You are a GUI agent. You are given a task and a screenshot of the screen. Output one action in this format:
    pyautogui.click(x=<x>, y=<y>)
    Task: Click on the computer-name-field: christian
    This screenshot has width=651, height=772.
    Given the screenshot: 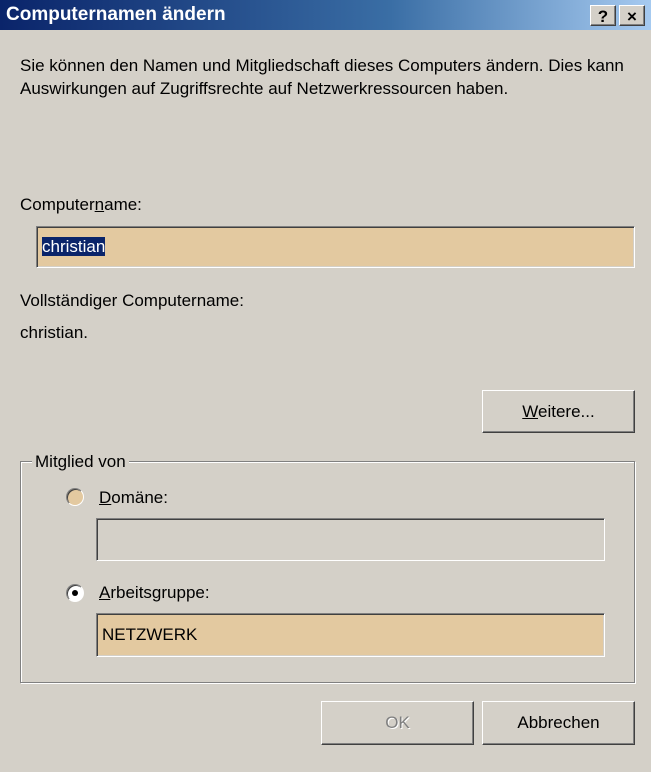 What is the action you would take?
    pyautogui.click(x=335, y=247)
    